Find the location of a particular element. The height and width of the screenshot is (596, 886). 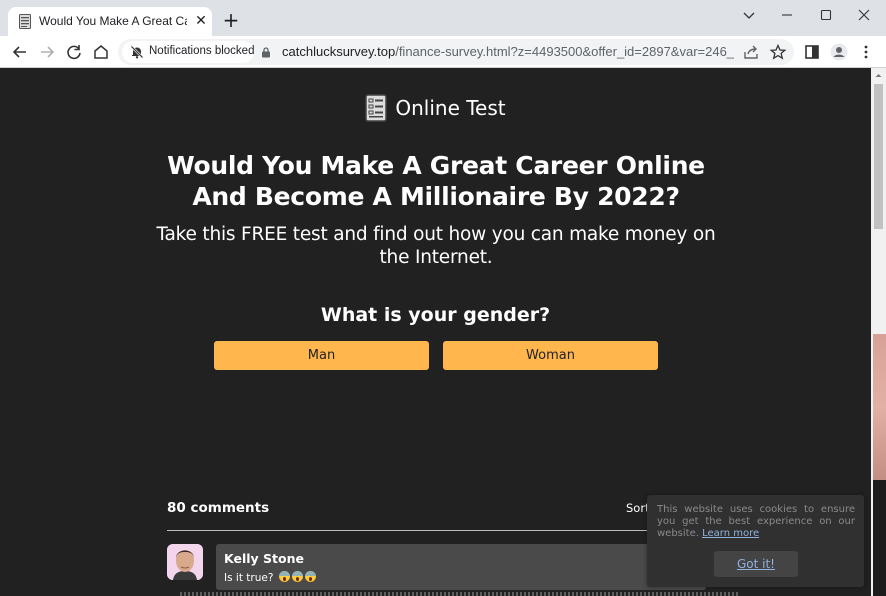

url-domain: catchlucksurvey.top is located at coordinates (339, 51).